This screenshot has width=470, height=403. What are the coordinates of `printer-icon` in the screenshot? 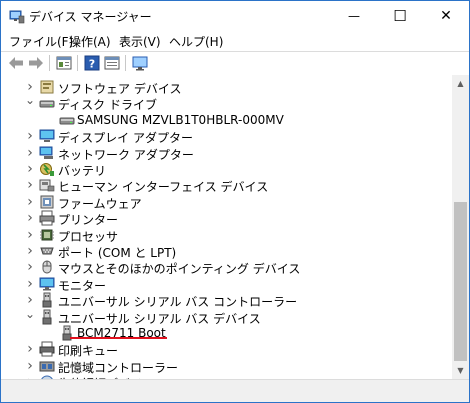 It's located at (47, 218).